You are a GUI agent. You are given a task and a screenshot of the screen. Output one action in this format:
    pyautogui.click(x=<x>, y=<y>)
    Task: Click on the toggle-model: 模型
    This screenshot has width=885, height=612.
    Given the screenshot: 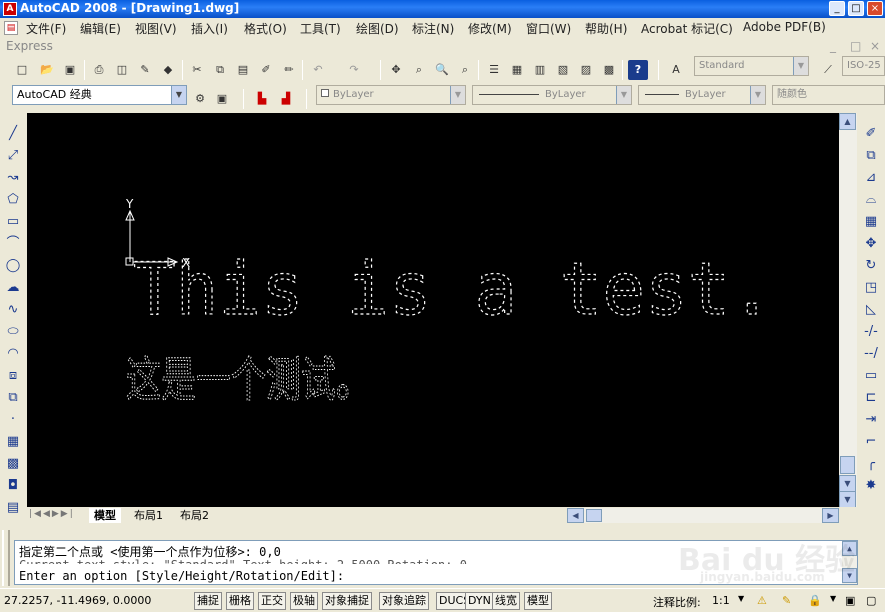 What is the action you would take?
    pyautogui.click(x=538, y=601)
    